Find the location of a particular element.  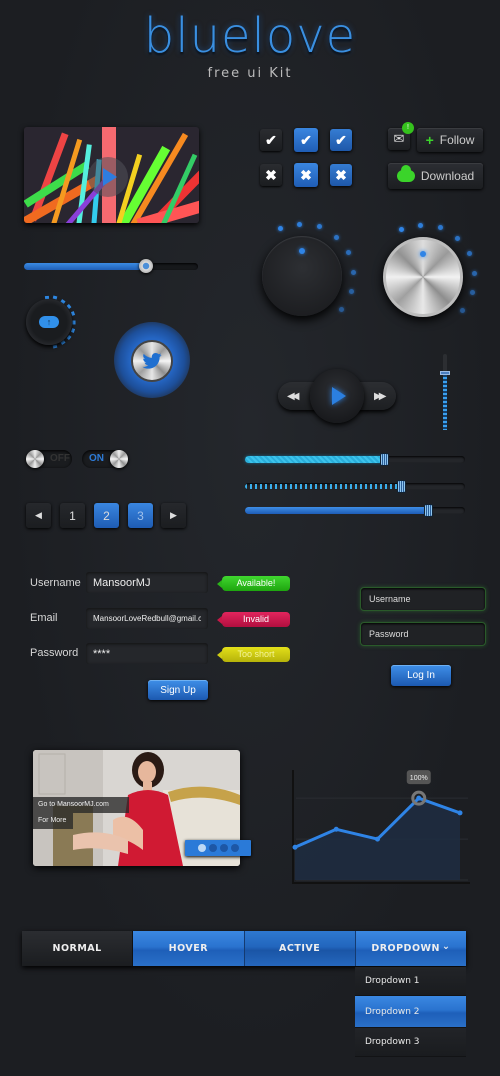

checkbox-checked-normal: ✔ is located at coordinates (271, 140).